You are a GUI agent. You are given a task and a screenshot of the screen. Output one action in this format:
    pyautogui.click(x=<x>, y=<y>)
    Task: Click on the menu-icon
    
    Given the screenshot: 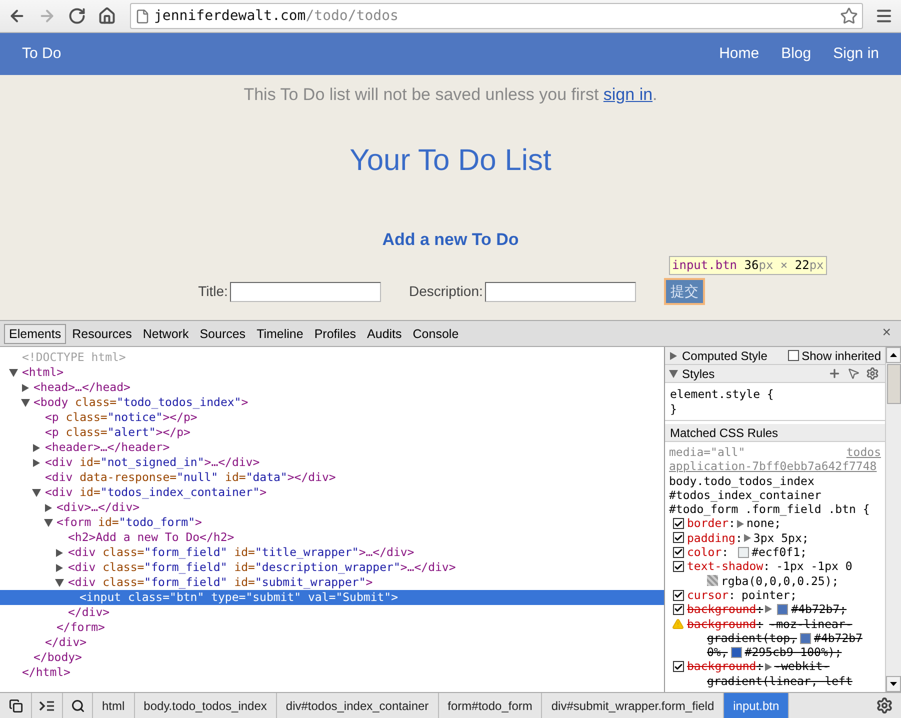 What is the action you would take?
    pyautogui.click(x=884, y=16)
    